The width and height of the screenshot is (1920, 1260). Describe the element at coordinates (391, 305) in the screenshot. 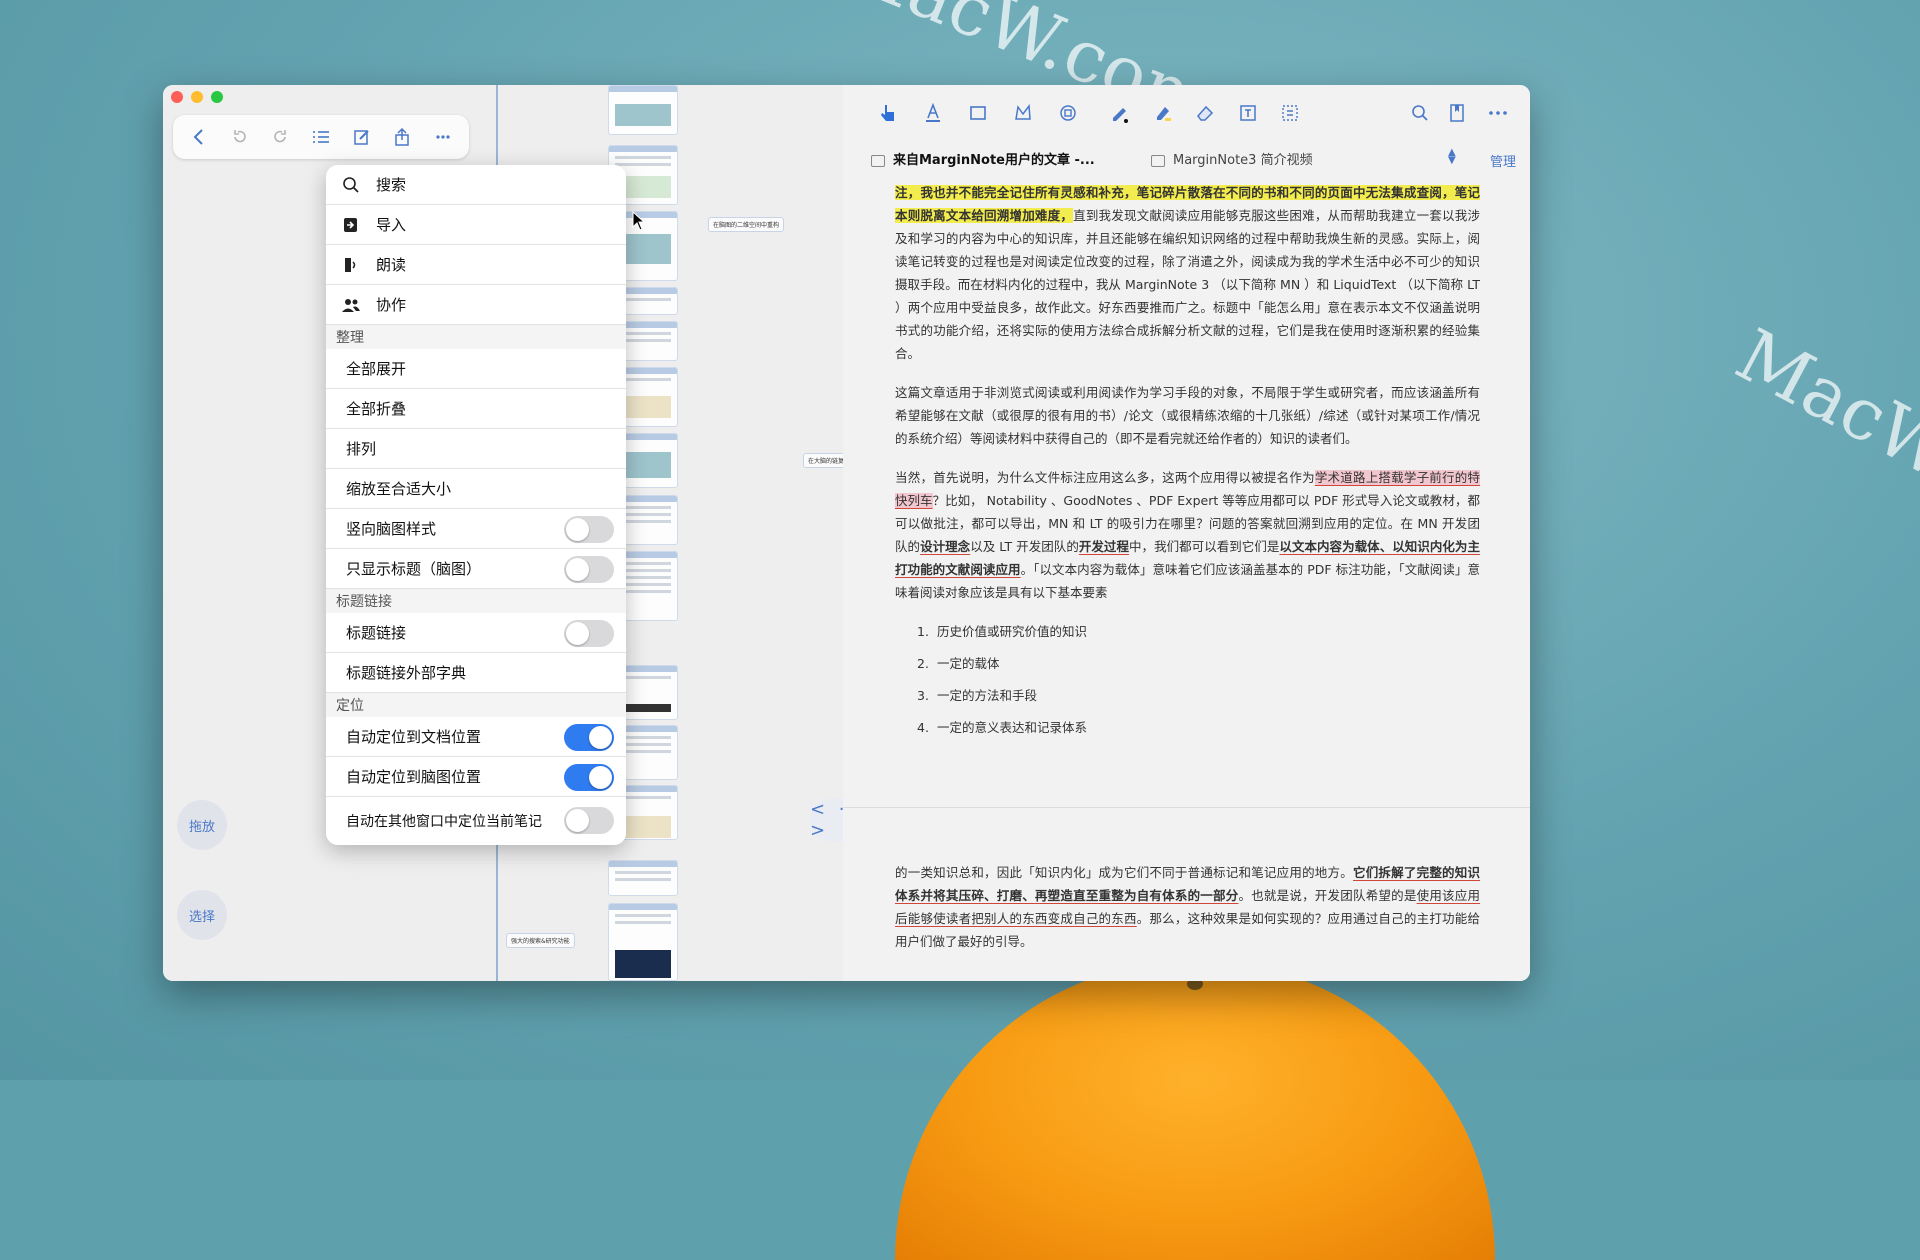

I see `menu-label: 协作` at that location.